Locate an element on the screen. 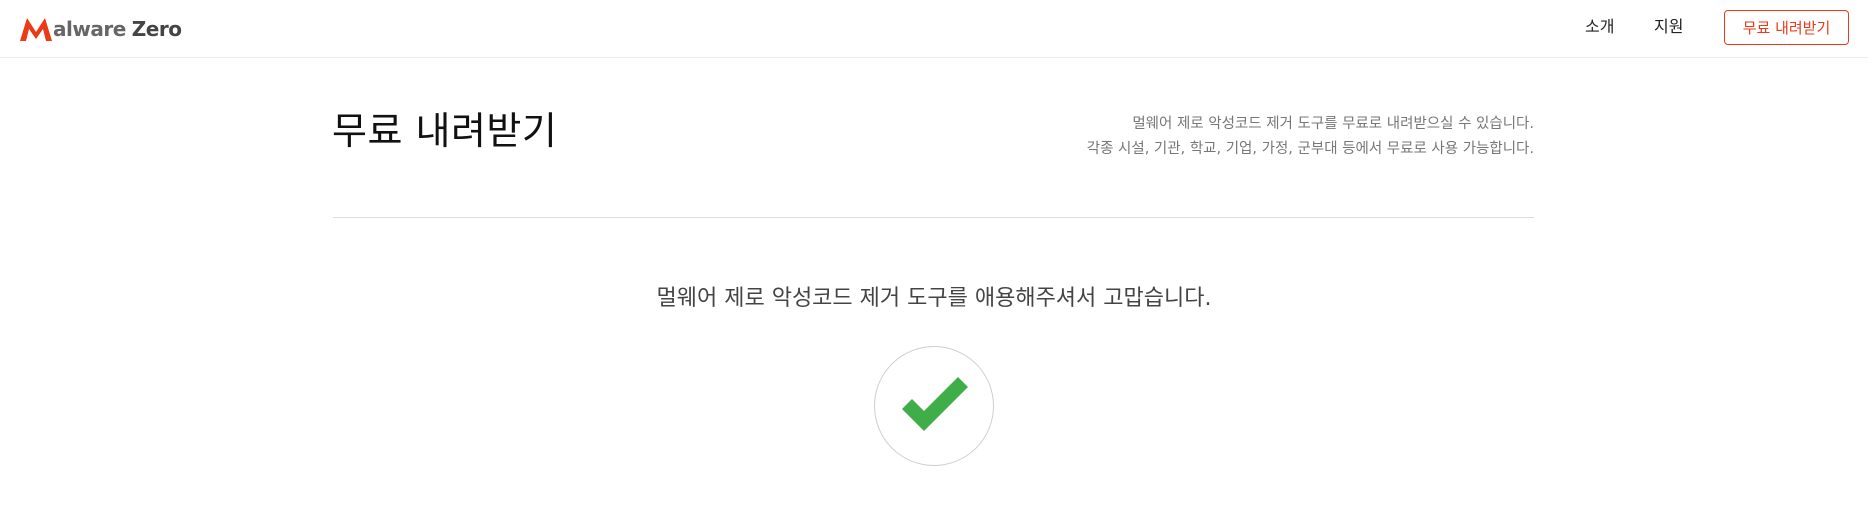 The height and width of the screenshot is (523, 1868). nav-link-intro: 소개 is located at coordinates (1599, 27).